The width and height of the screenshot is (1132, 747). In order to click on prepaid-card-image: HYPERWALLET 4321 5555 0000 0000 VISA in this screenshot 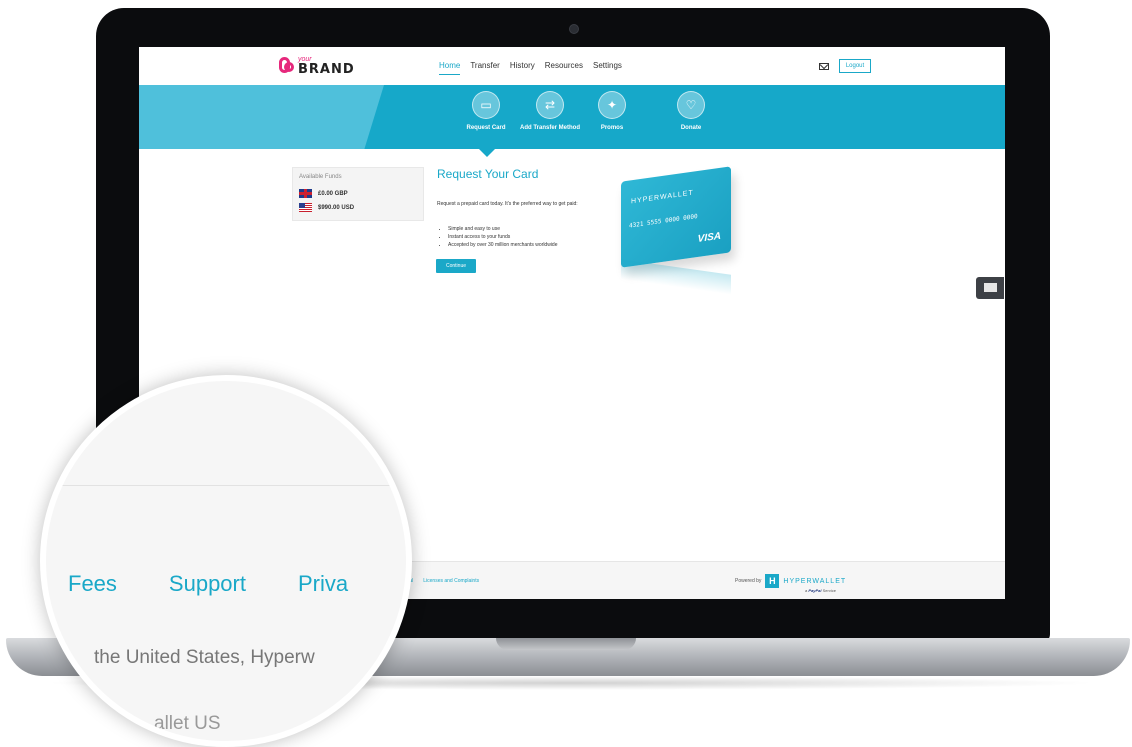, I will do `click(676, 217)`.